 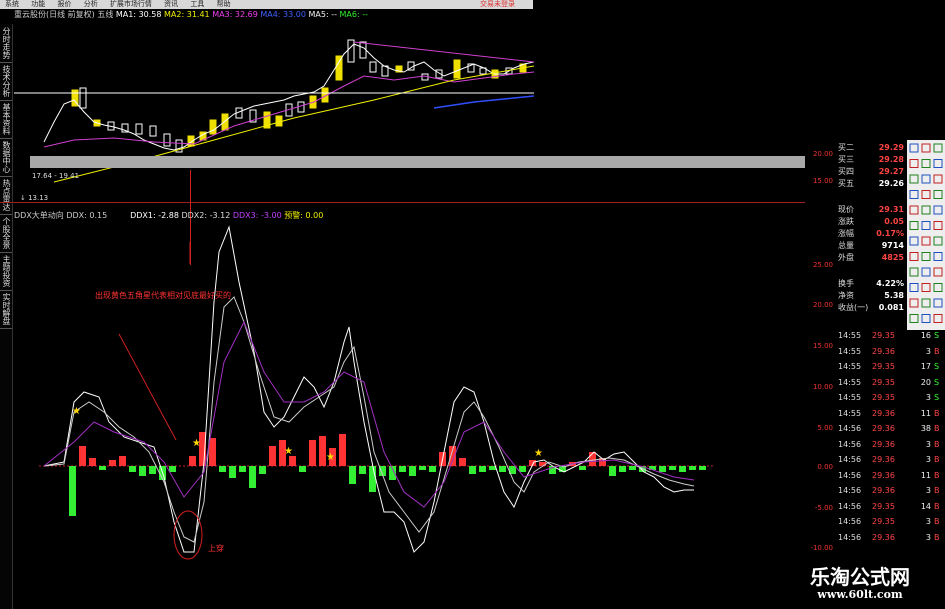 What do you see at coordinates (860, 582) in the screenshot?
I see `site-watermark: 乐淘公式网 www.60lt.com` at bounding box center [860, 582].